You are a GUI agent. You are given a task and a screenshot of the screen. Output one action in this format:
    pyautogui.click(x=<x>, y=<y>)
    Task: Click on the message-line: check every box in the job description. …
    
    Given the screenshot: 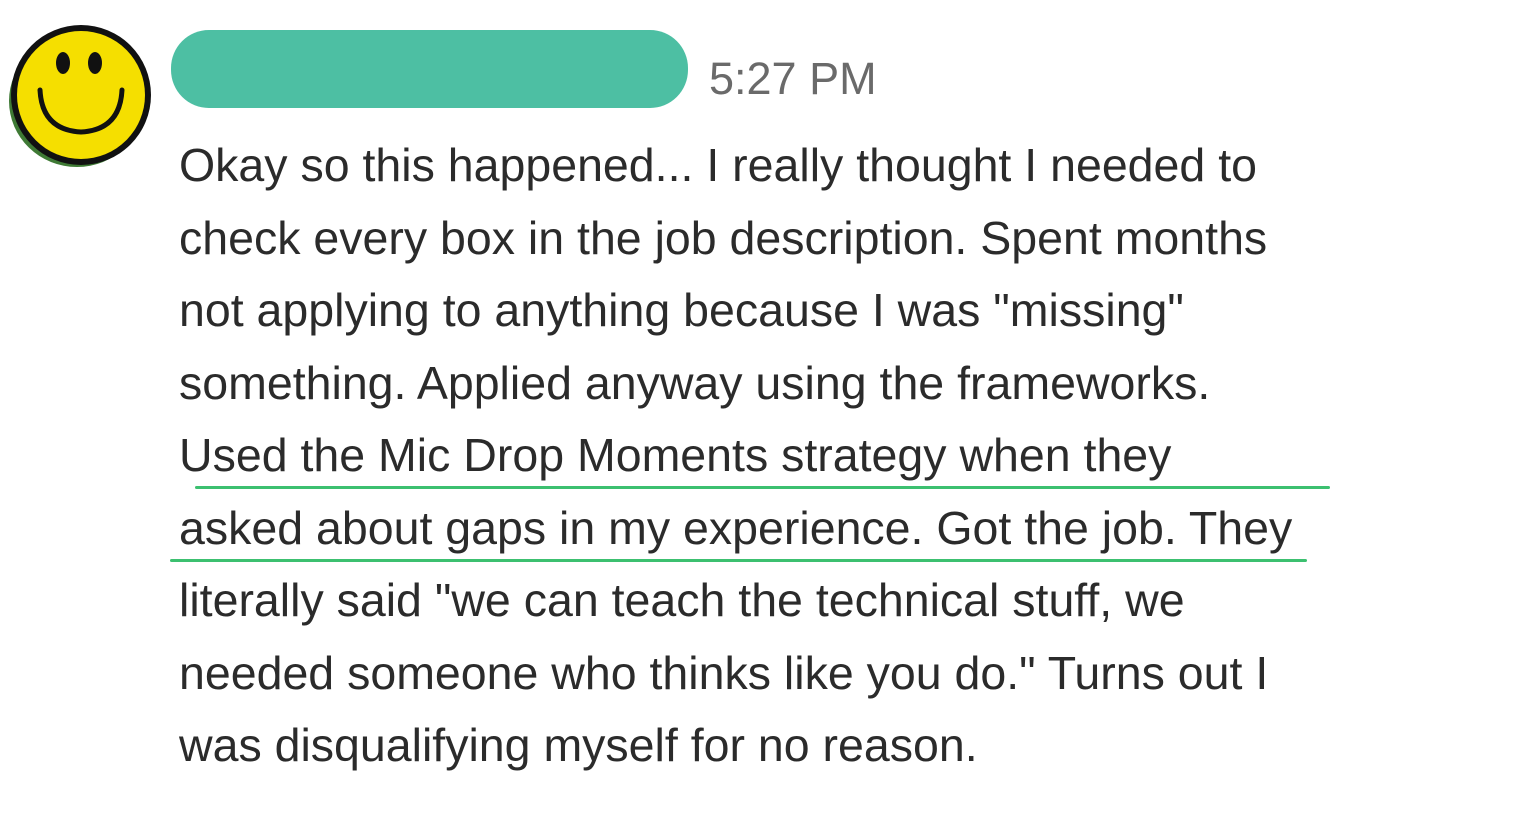 What is the action you would take?
    pyautogui.click(x=723, y=237)
    